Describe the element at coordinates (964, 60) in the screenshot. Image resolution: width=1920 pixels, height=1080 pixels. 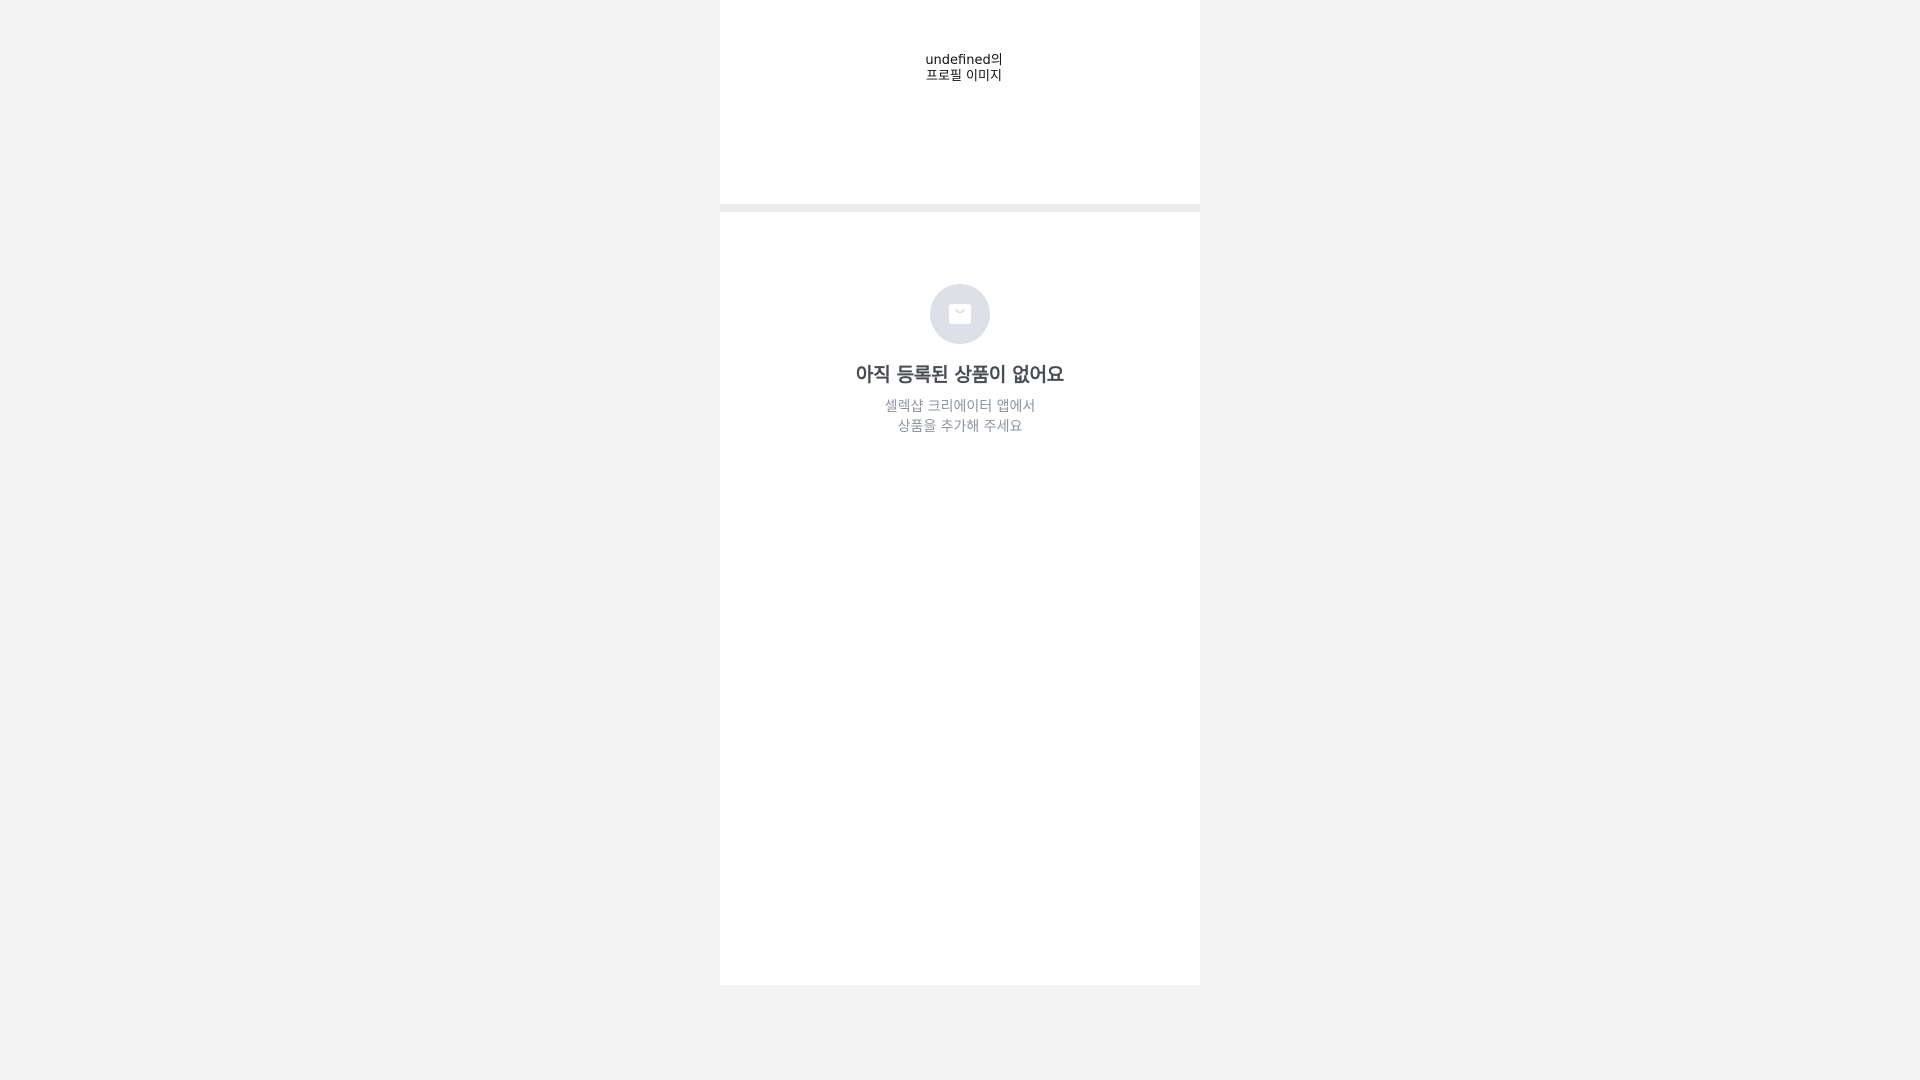
I see `profile-image-alt-line1: undefined의` at that location.